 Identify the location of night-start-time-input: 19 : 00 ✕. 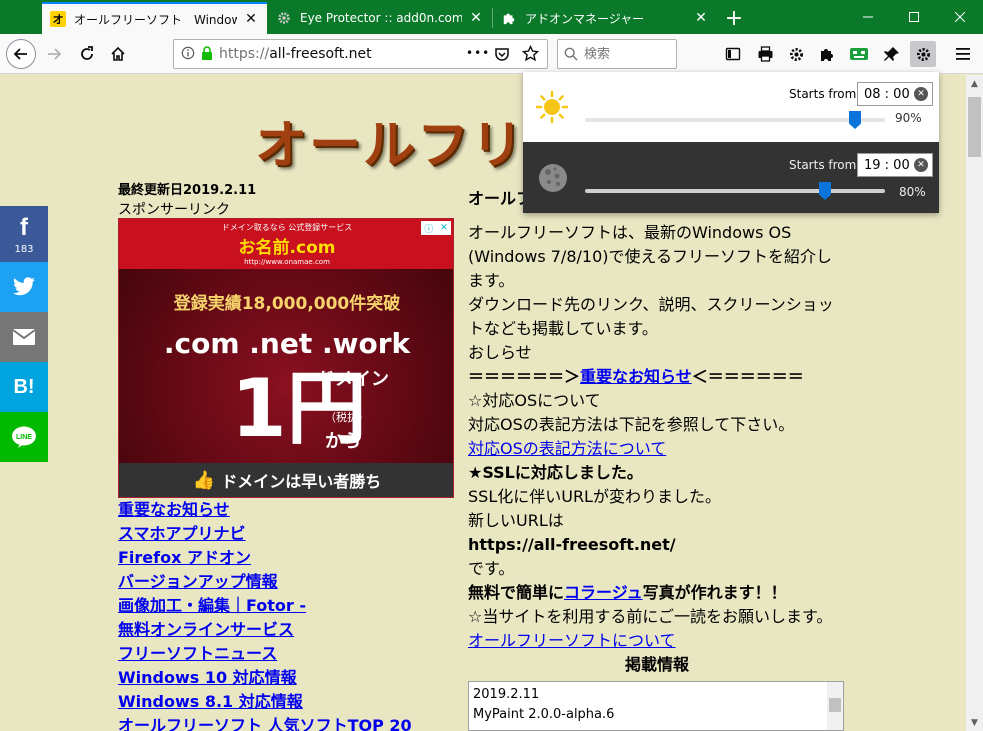
(895, 165).